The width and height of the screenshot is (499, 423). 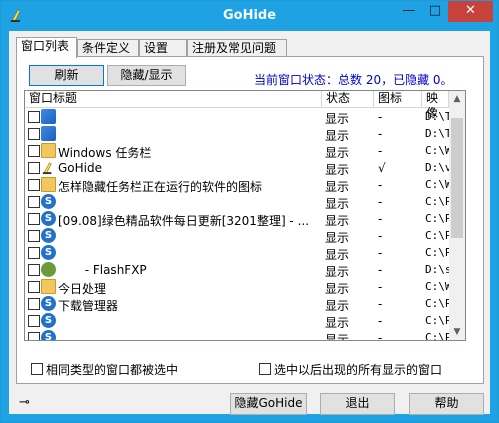 I want to click on minimize-button: —, so click(x=409, y=11).